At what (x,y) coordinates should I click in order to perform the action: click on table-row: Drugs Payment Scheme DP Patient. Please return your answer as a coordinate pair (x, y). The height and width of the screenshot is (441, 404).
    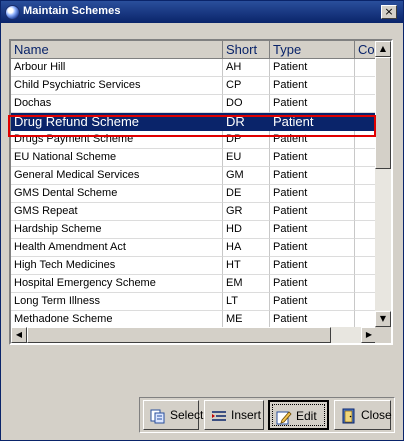
    Looking at the image, I should click on (194, 140).